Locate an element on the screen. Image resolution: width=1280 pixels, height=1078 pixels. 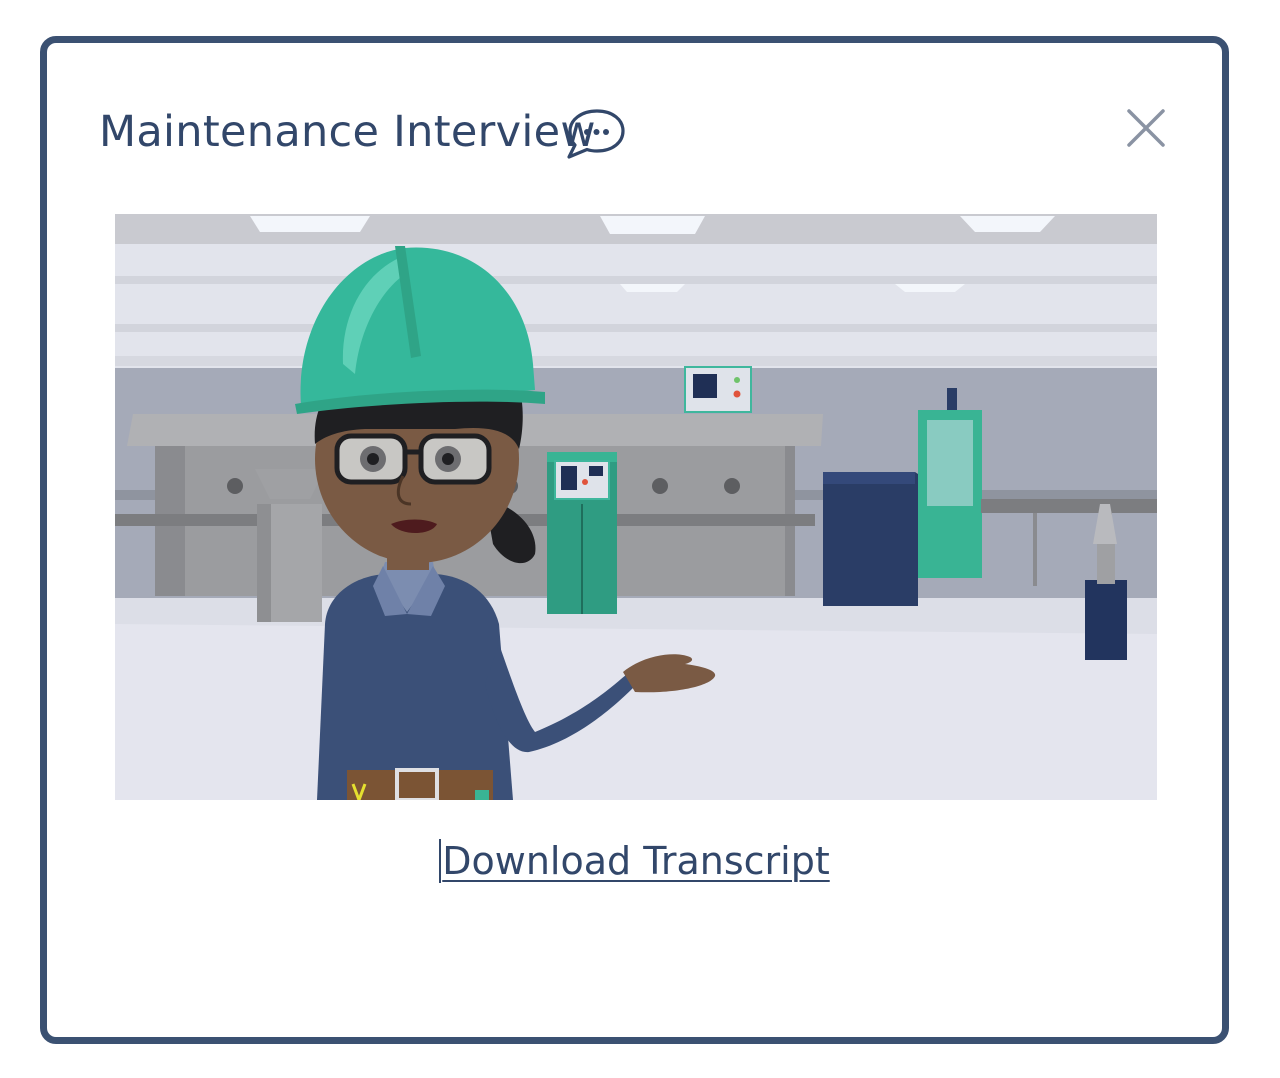
download-transcript-link: Download Transcript is located at coordinates (634, 861).